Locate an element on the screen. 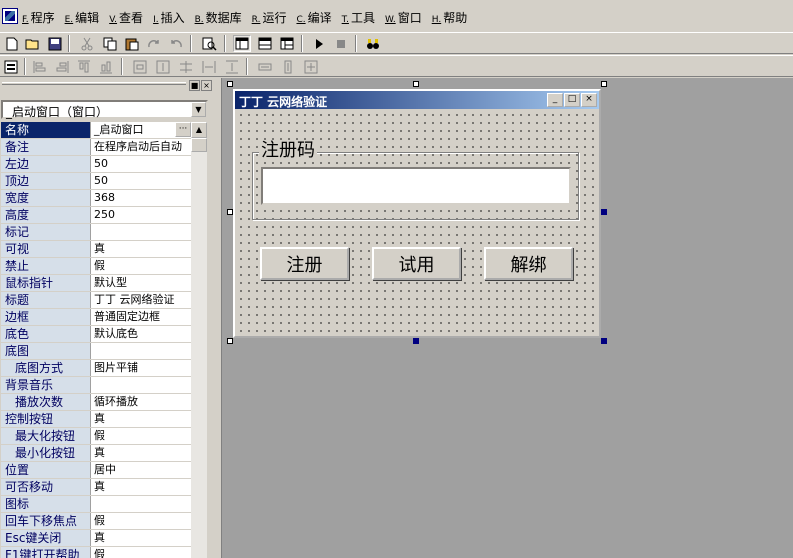  align-right-icon is located at coordinates (62, 66).